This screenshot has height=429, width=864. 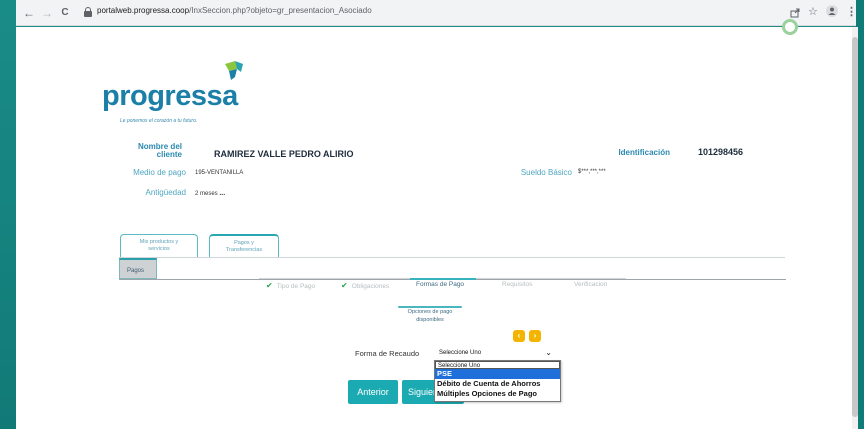 I want to click on step-current-underline, so click(x=443, y=279).